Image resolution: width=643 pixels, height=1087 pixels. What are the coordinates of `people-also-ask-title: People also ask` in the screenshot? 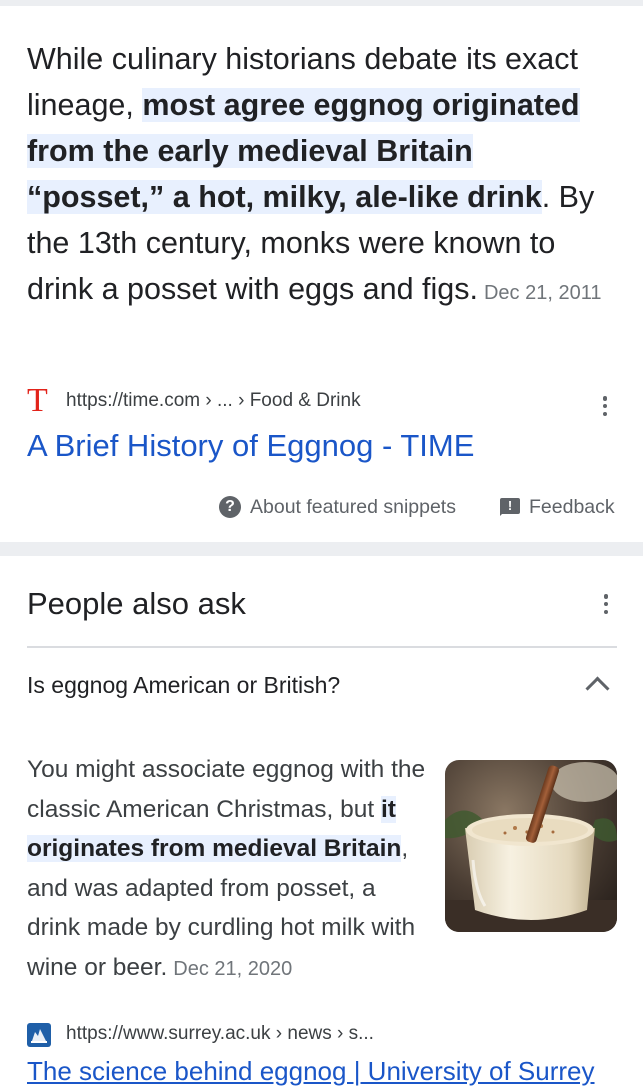 It's located at (136, 603).